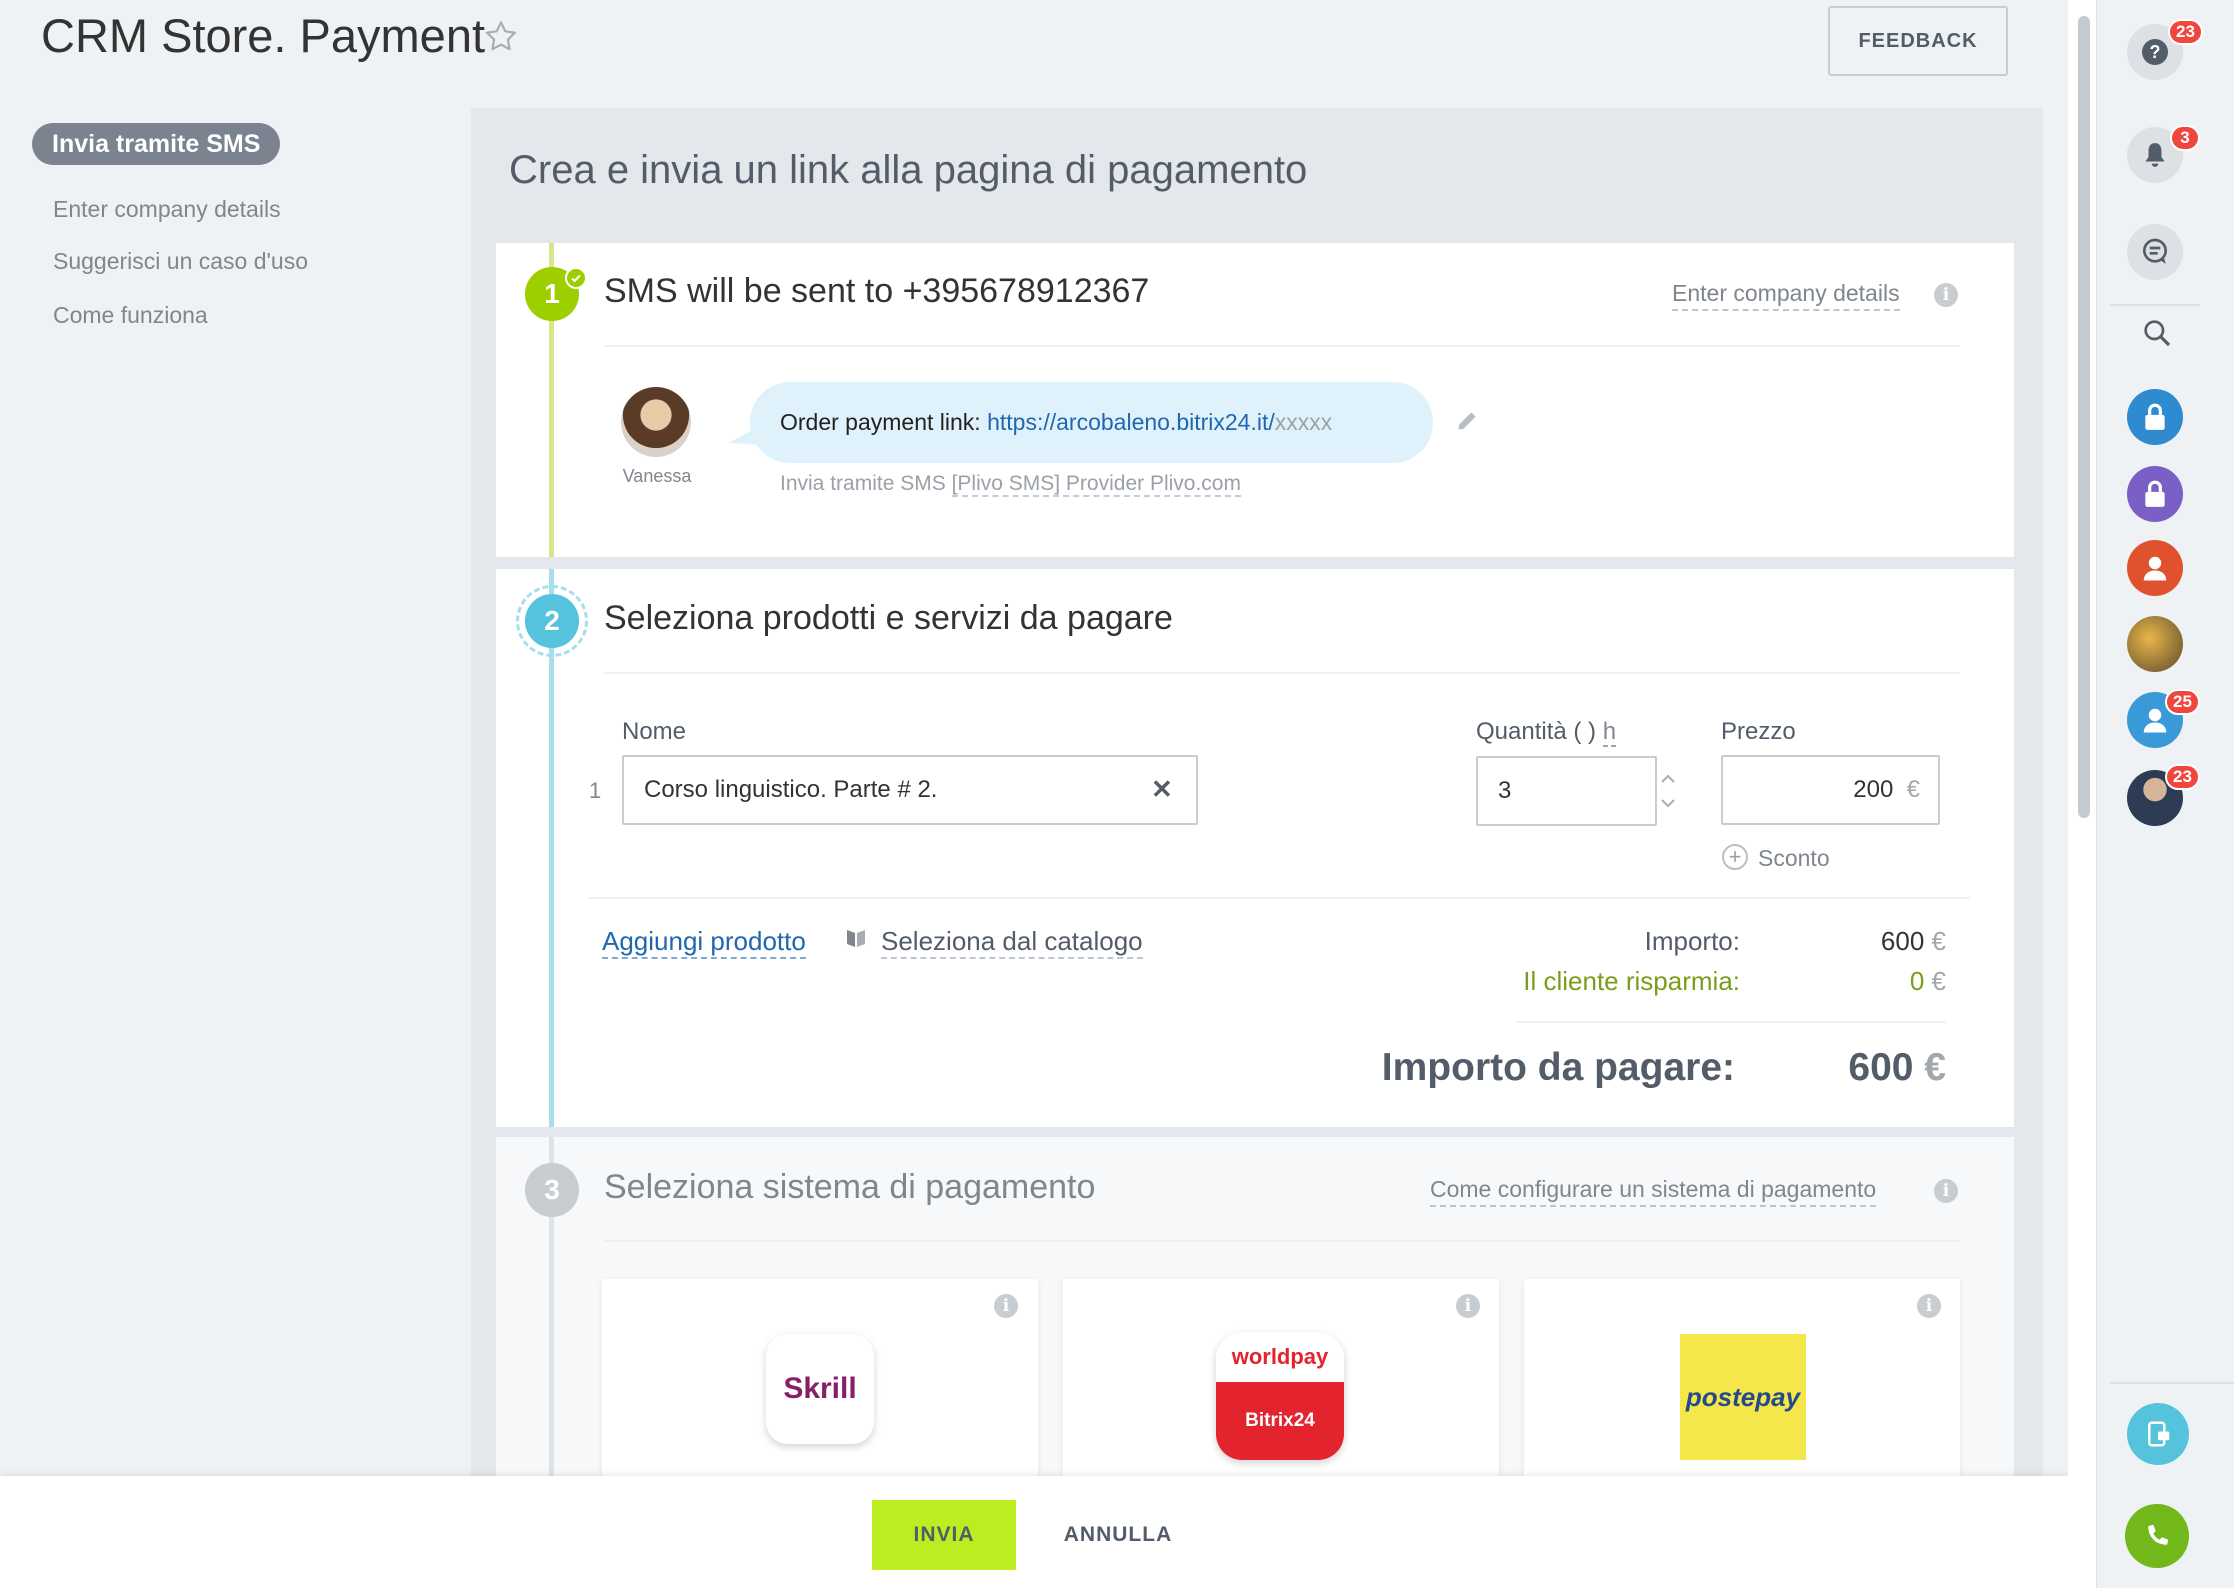  I want to click on provider-prefix: Invia tramite SMS, so click(866, 483).